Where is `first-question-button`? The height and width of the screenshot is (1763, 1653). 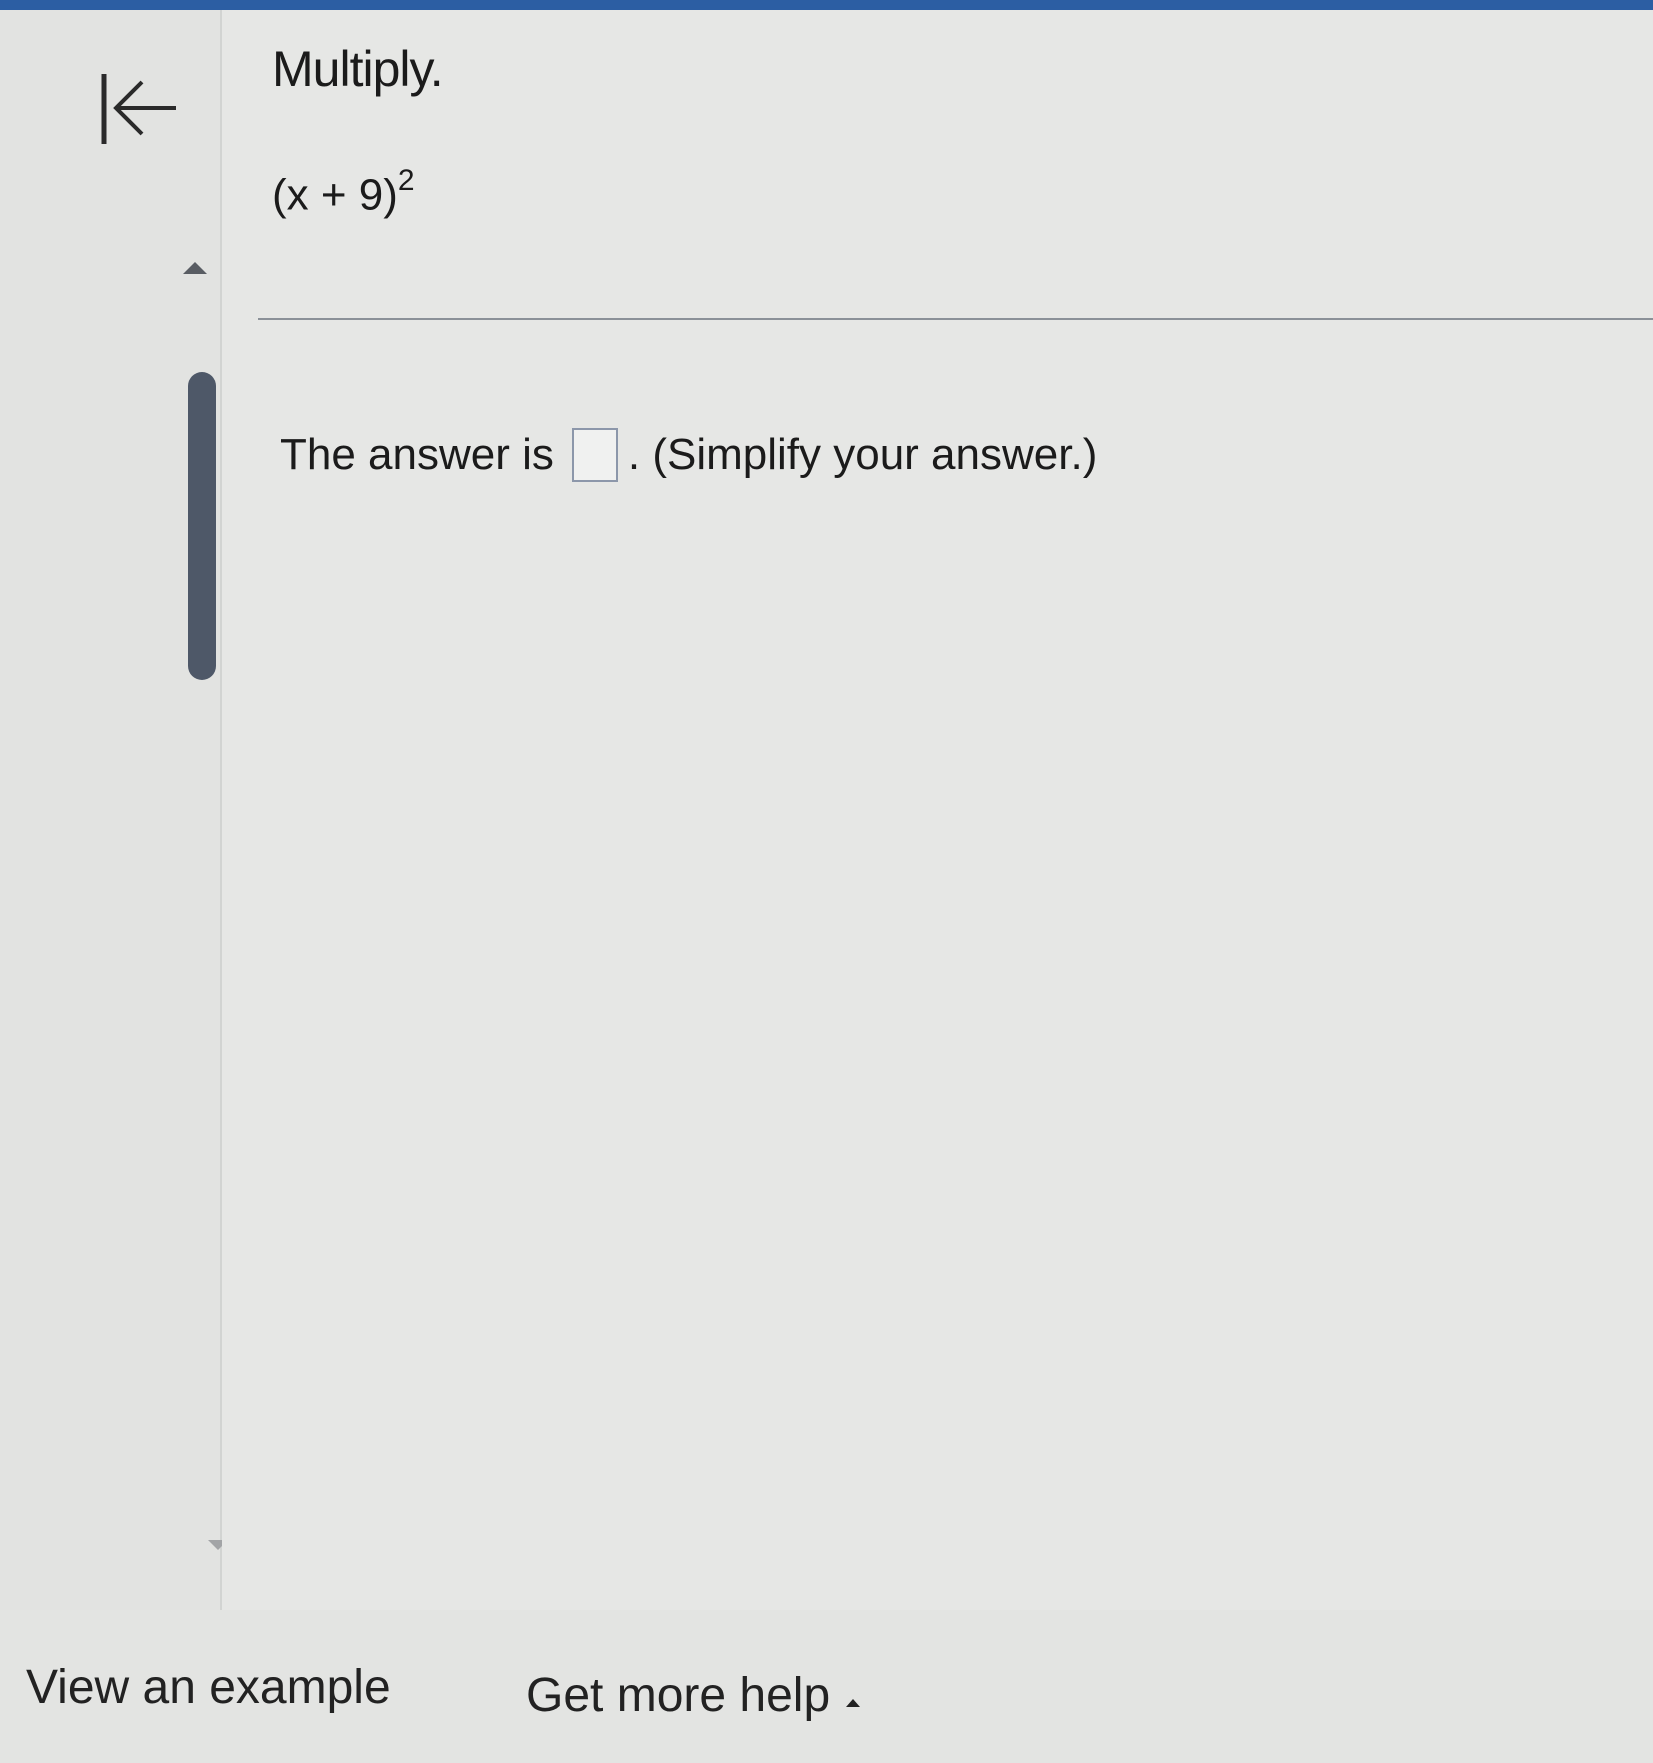 first-question-button is located at coordinates (144, 109).